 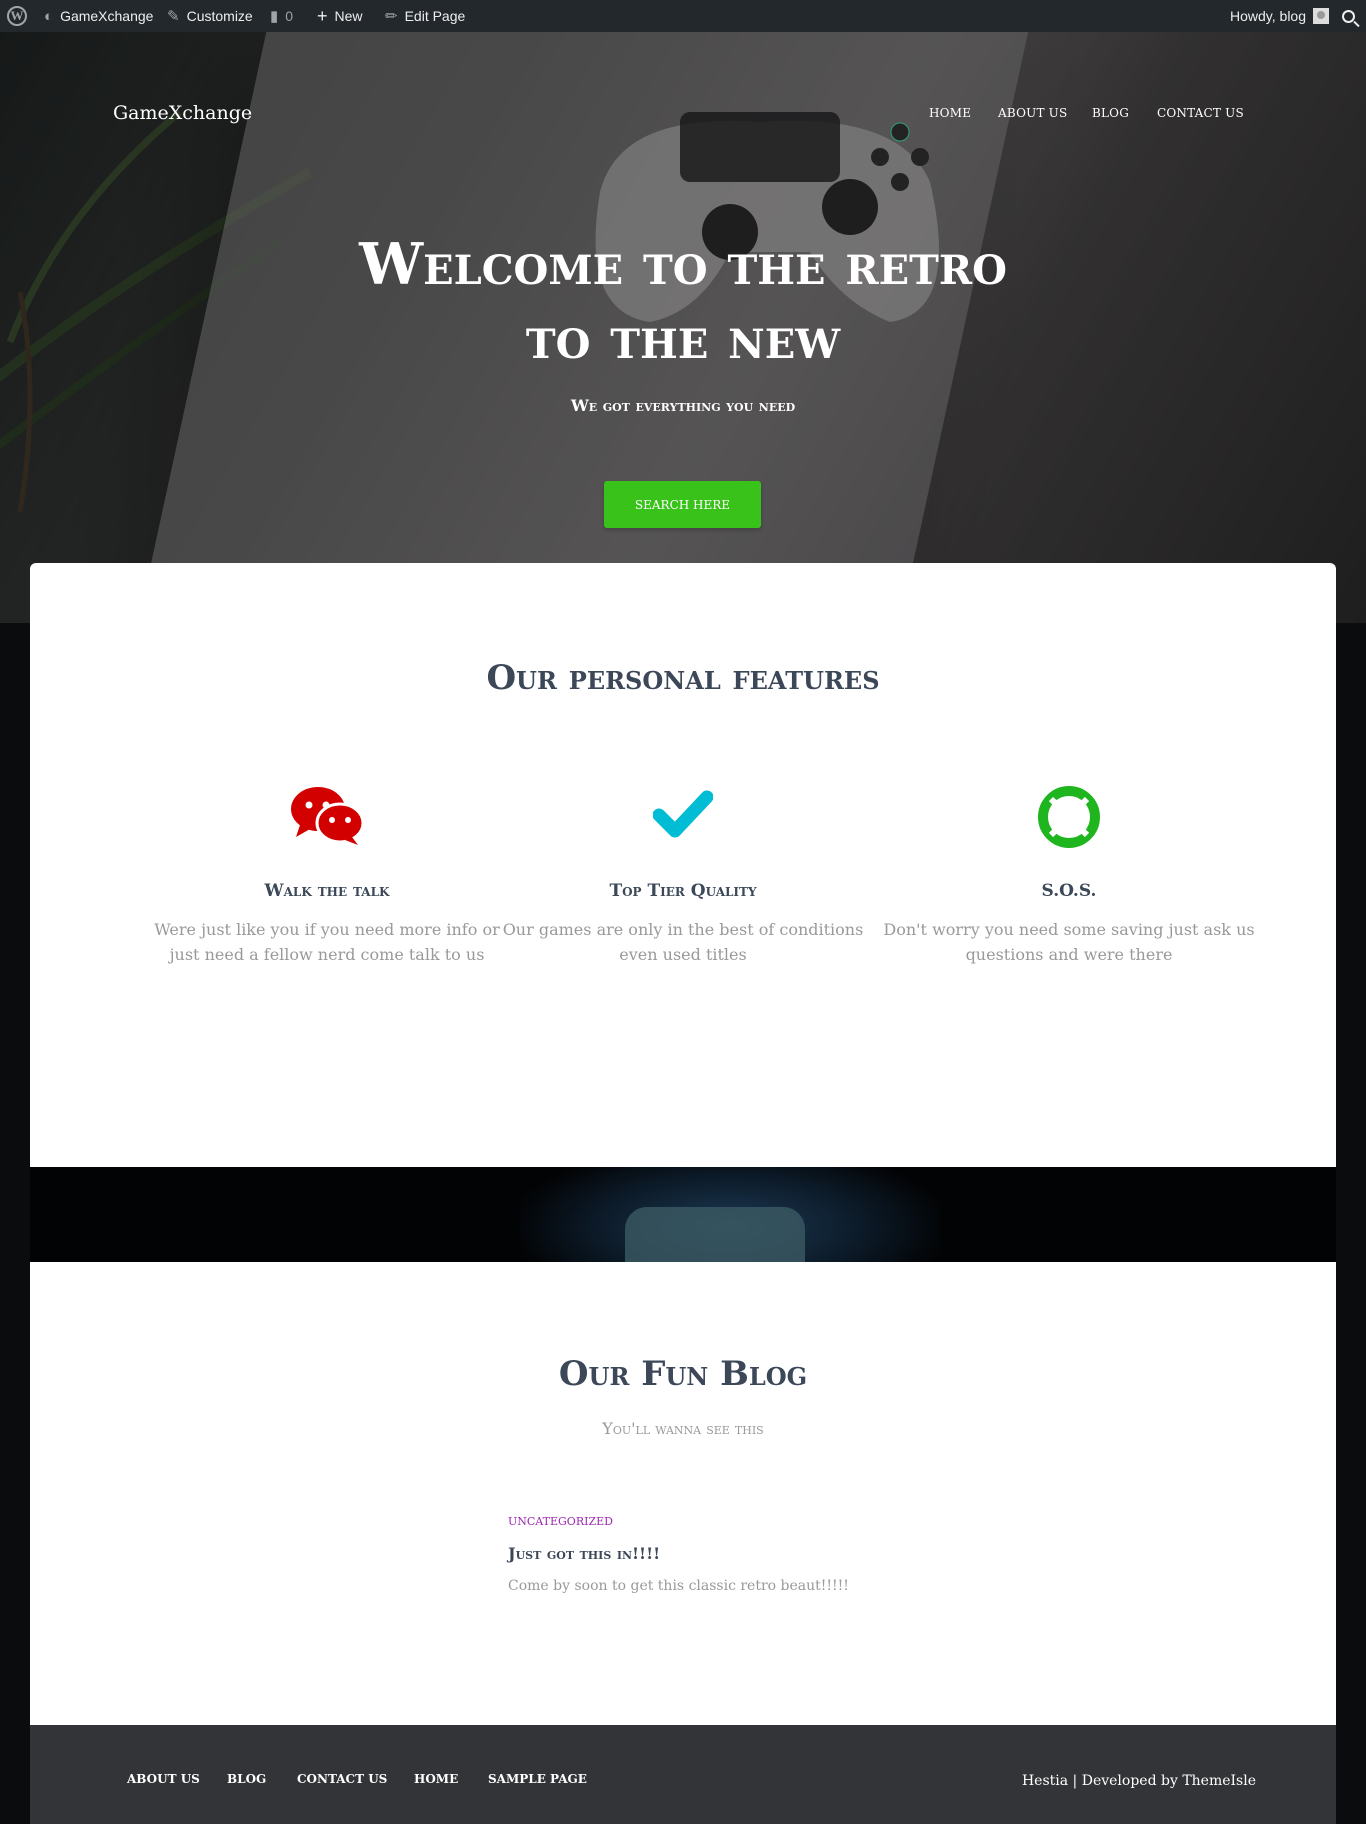 I want to click on nav-about-us: ABOUT US, so click(x=1032, y=113).